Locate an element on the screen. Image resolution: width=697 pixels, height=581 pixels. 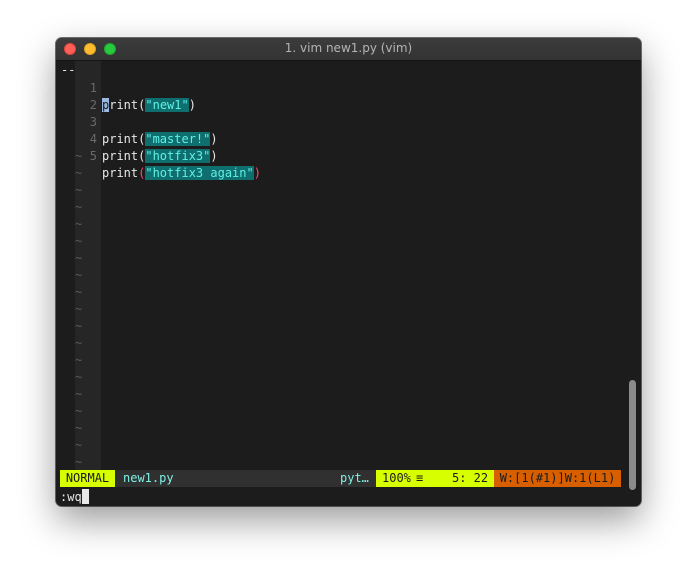
status-line-column: 5: 22 is located at coordinates (470, 478).